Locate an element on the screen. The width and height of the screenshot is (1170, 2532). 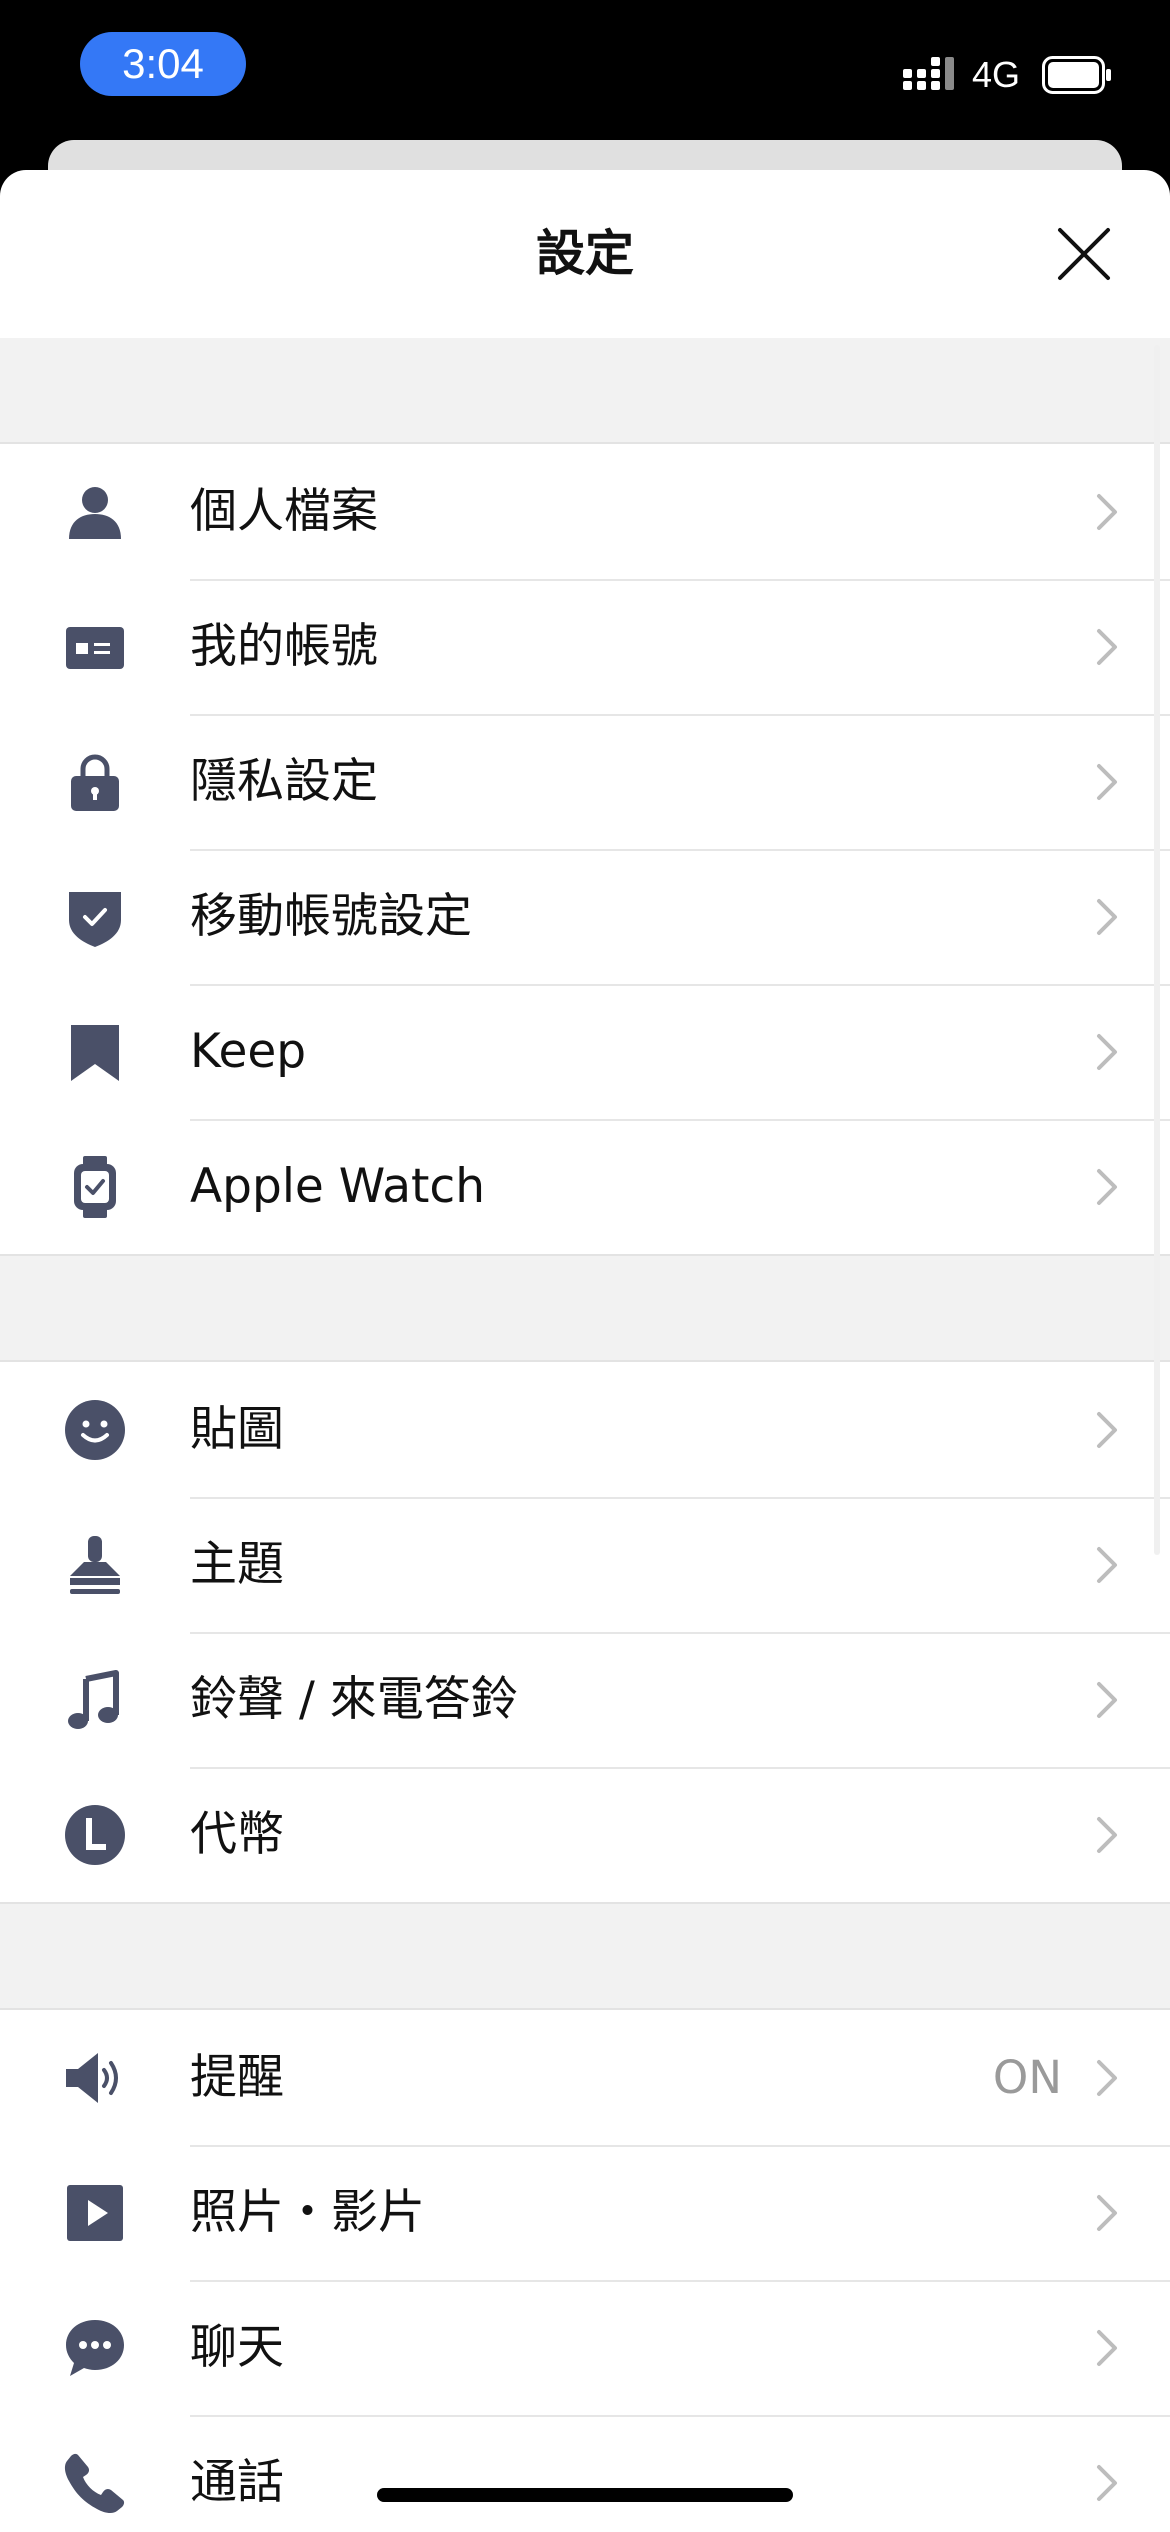
smiley-icon is located at coordinates (95, 1430).